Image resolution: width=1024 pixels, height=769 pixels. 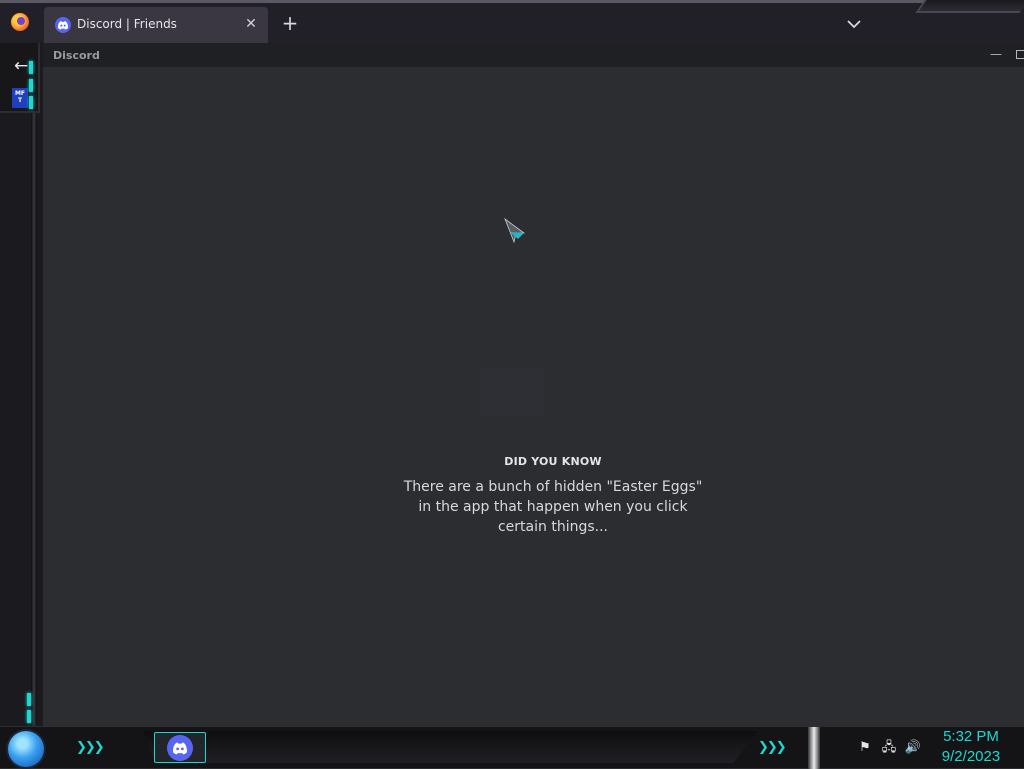 I want to click on app-name: Discord, so click(x=76, y=55).